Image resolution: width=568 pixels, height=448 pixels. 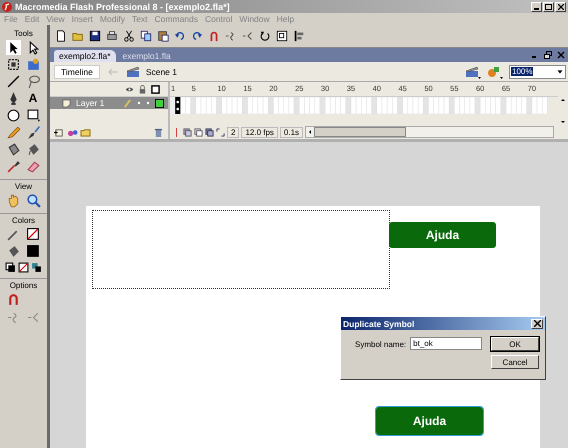 I want to click on maximize-icon, so click(x=548, y=7).